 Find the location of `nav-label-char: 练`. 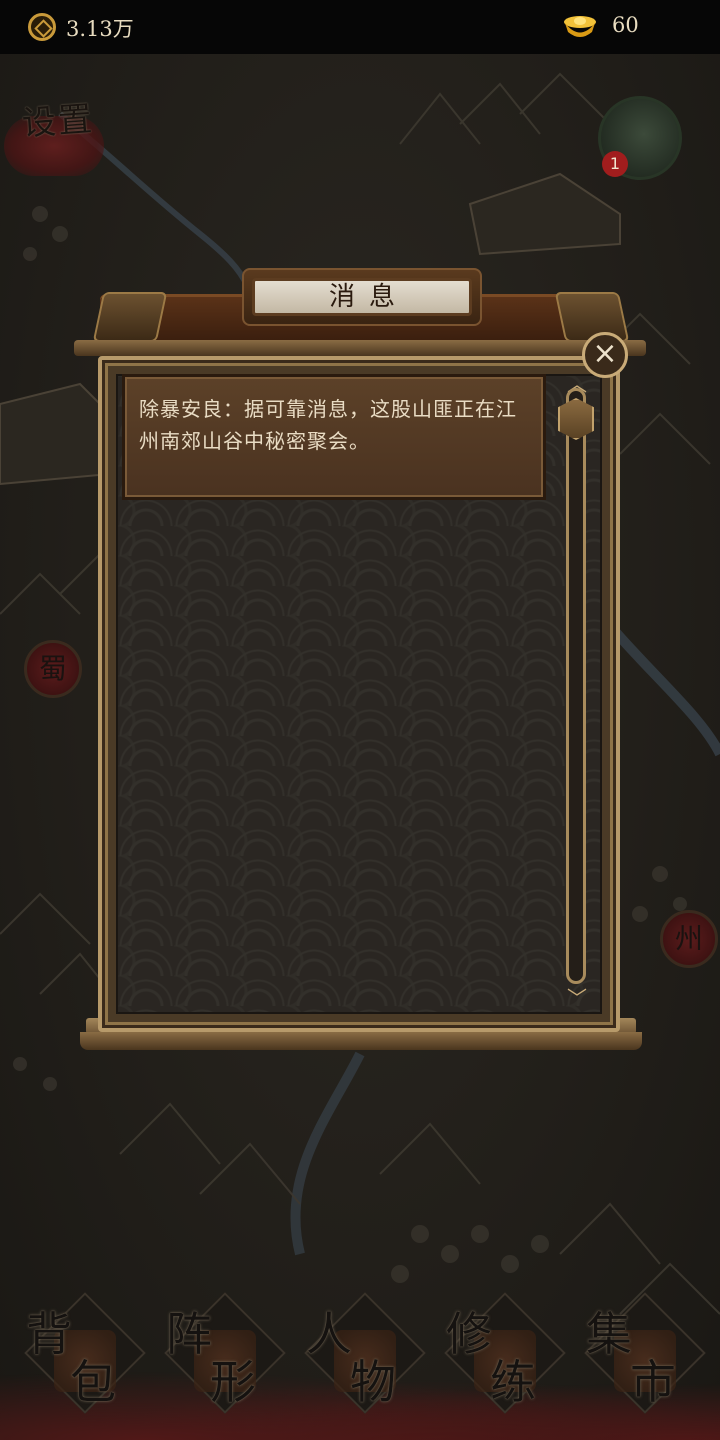

nav-label-char: 练 is located at coordinates (513, 1382).